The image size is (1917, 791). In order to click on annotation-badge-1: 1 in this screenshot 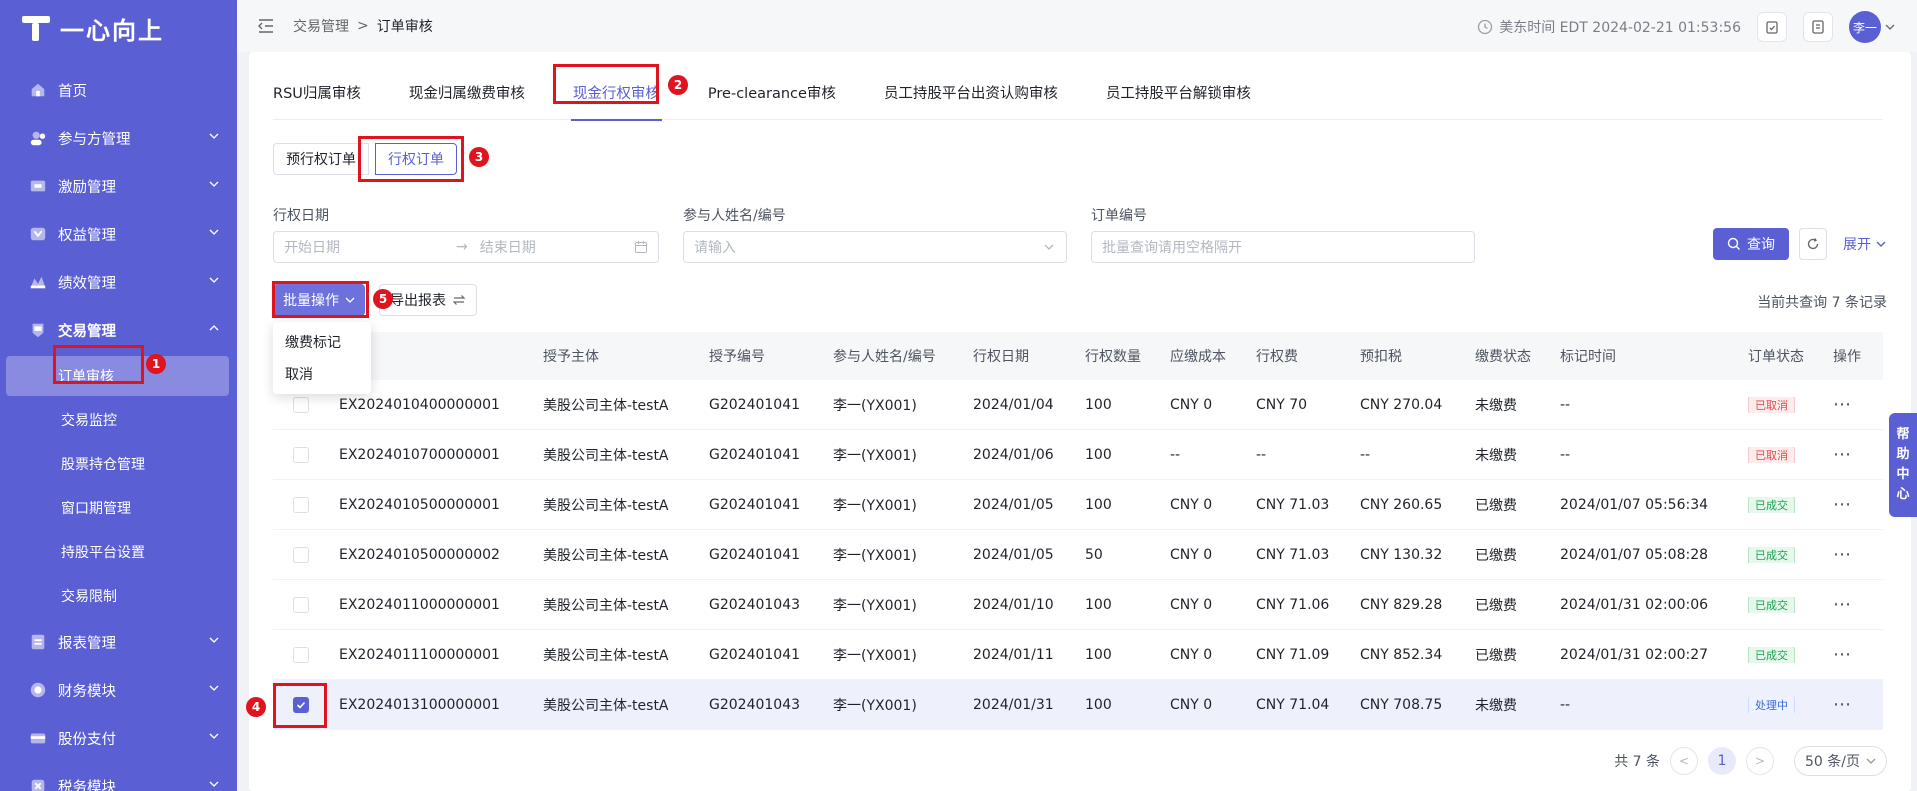, I will do `click(156, 364)`.